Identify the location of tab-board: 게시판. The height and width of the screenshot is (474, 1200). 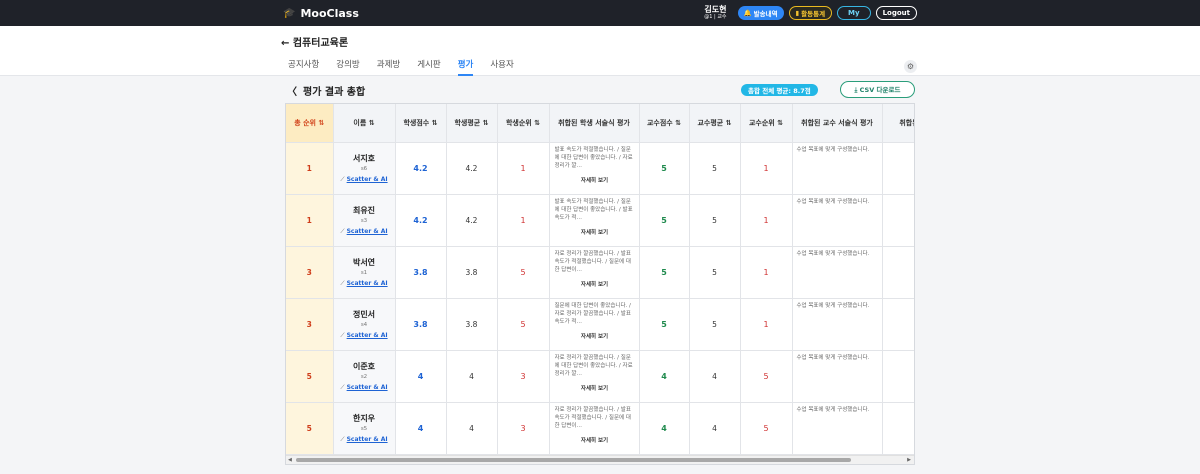
(428, 67).